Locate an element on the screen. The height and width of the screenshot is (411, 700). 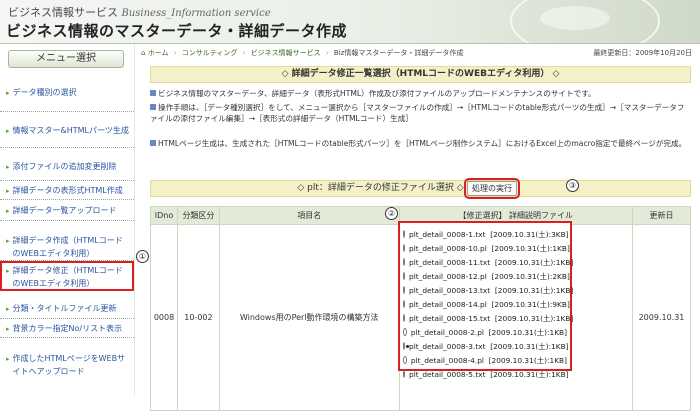
sidebar-item-label: 詳細データ作成（HTMLコードのWEBエディタ利用） is located at coordinates (67, 247).